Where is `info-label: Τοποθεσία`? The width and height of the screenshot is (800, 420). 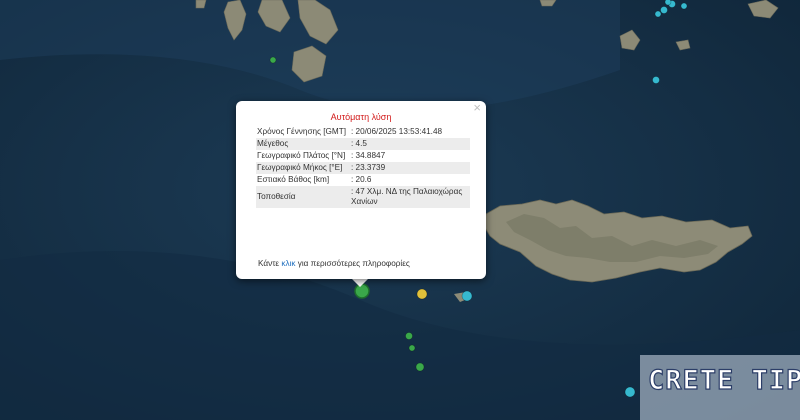 info-label: Τοποθεσία is located at coordinates (303, 197).